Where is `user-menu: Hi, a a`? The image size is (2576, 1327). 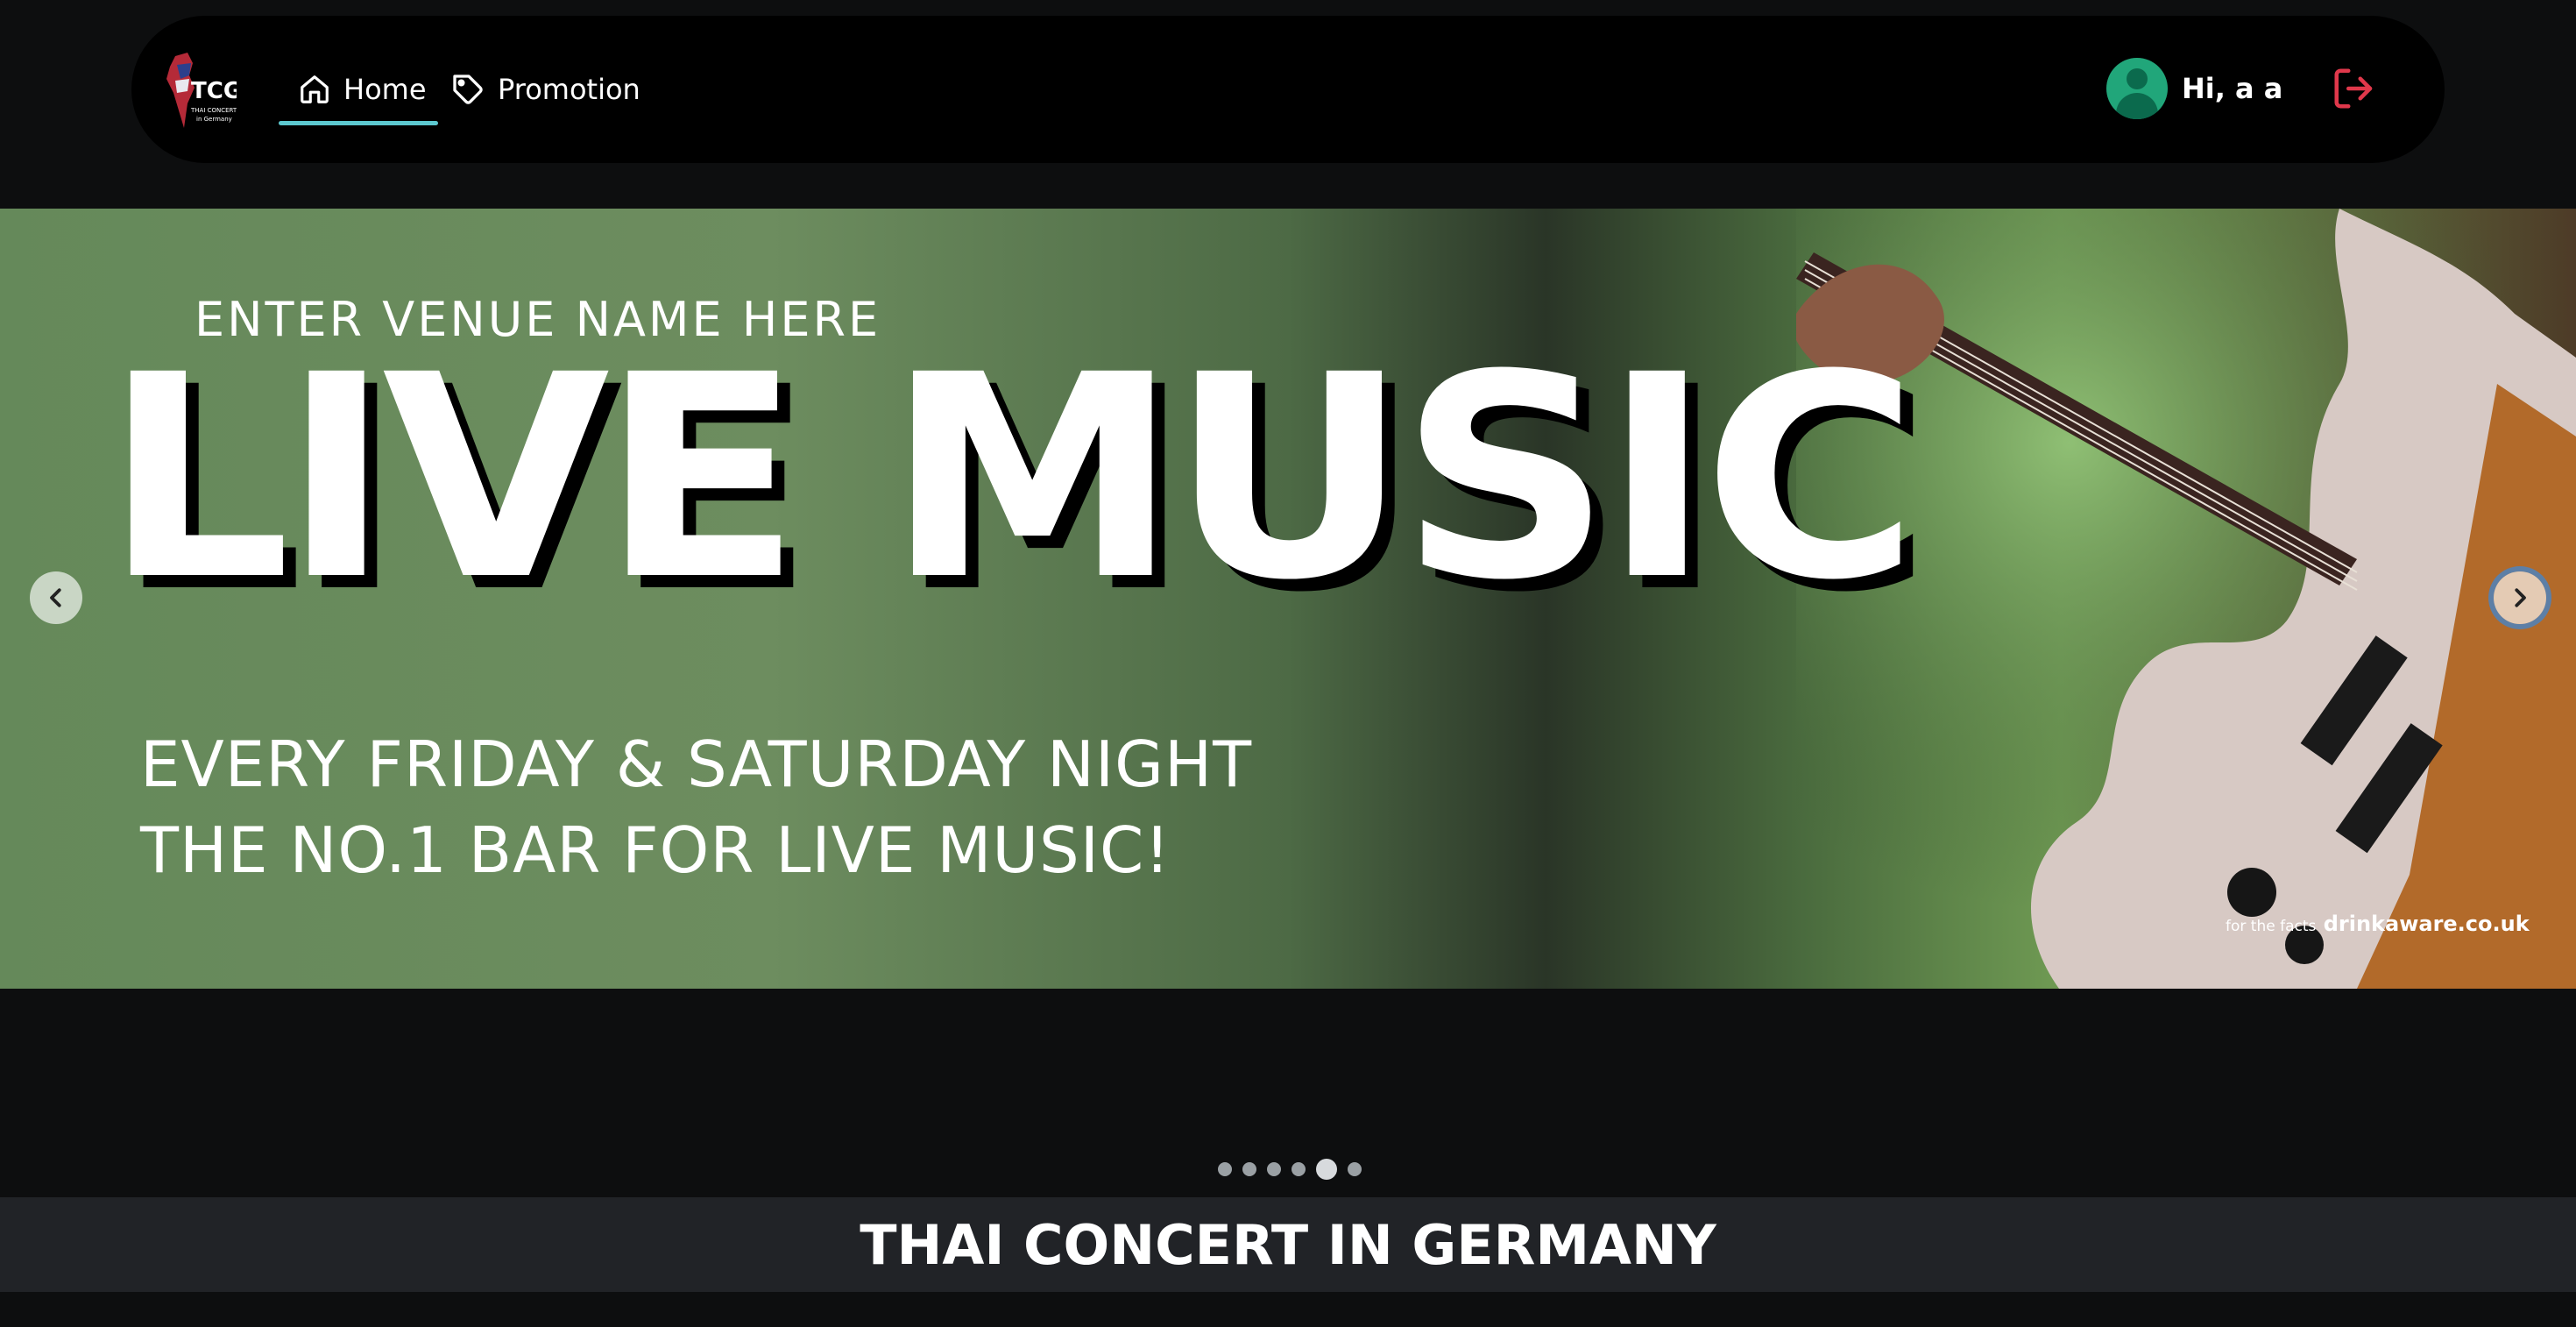 user-menu: Hi, a a is located at coordinates (2194, 88).